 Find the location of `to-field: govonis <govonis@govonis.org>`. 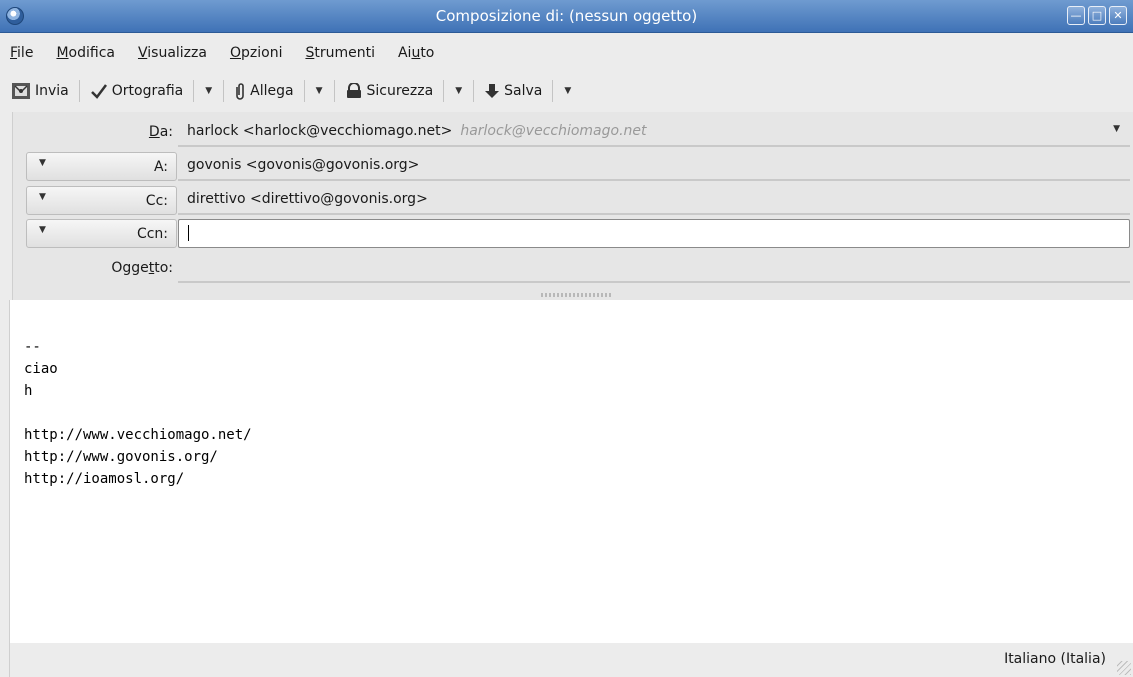

to-field: govonis <govonis@govonis.org> is located at coordinates (654, 166).